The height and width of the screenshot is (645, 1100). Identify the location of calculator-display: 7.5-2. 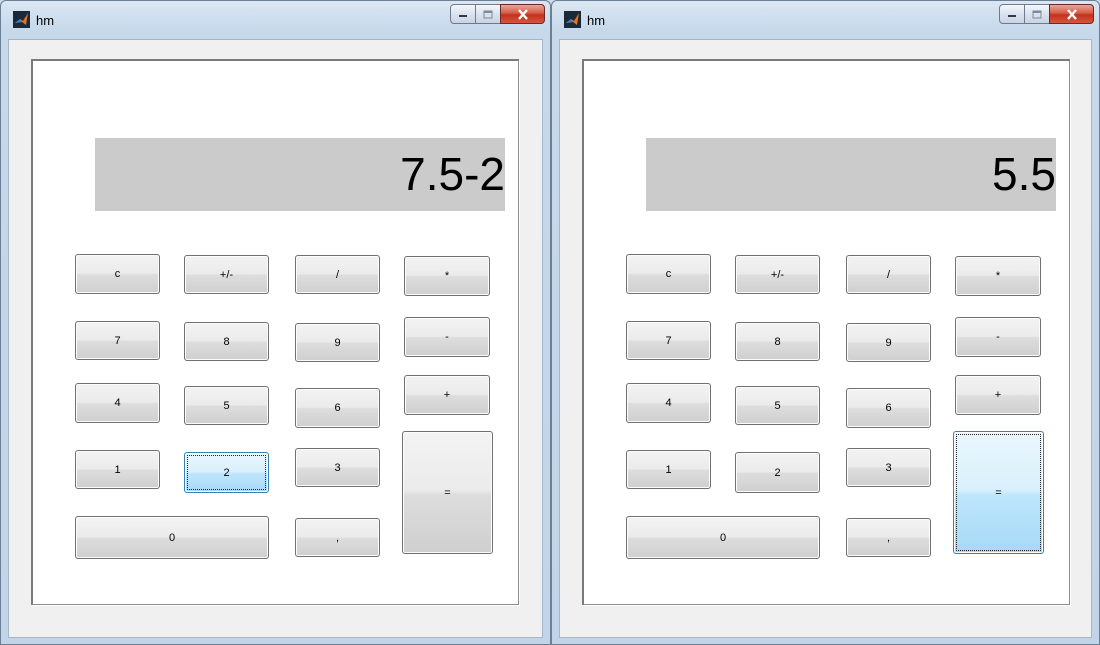
(300, 174).